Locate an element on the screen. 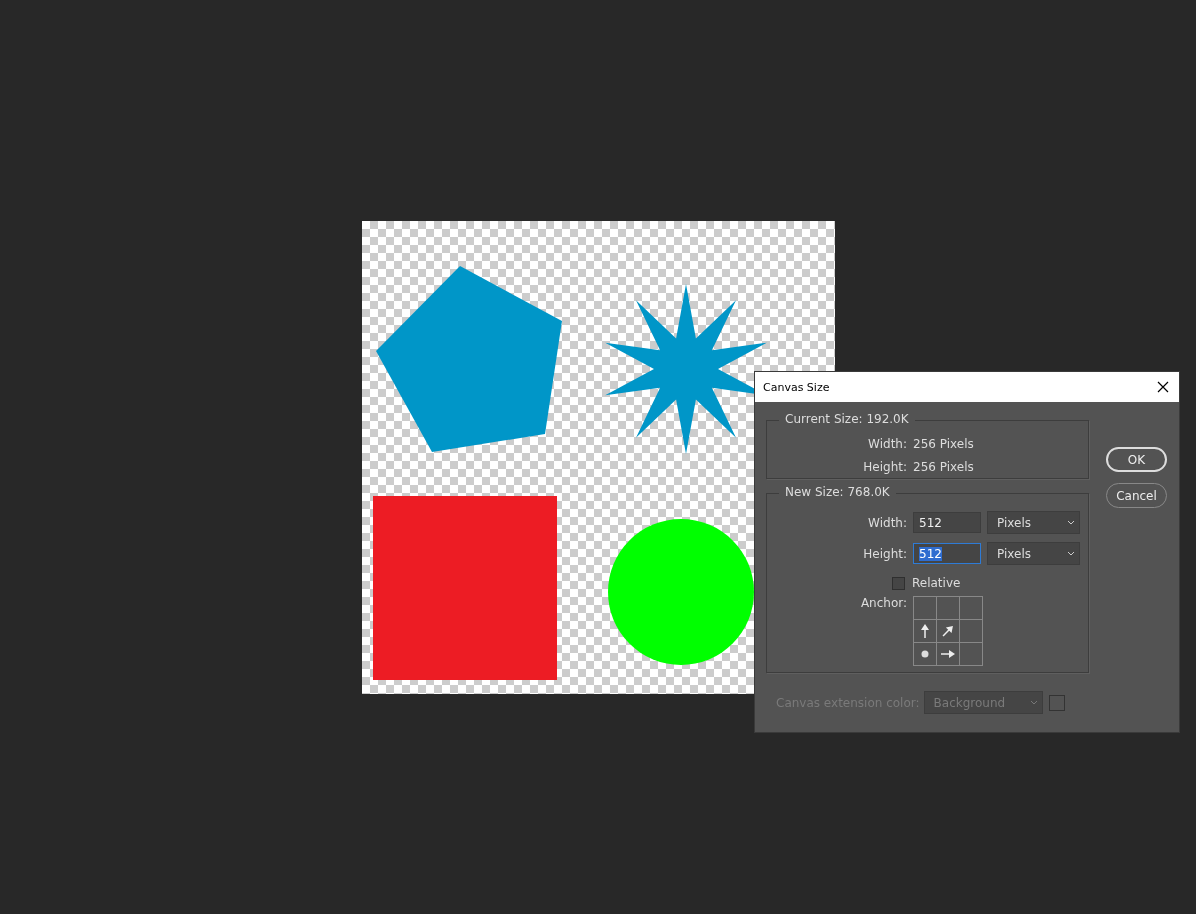  dot-icon is located at coordinates (925, 654).